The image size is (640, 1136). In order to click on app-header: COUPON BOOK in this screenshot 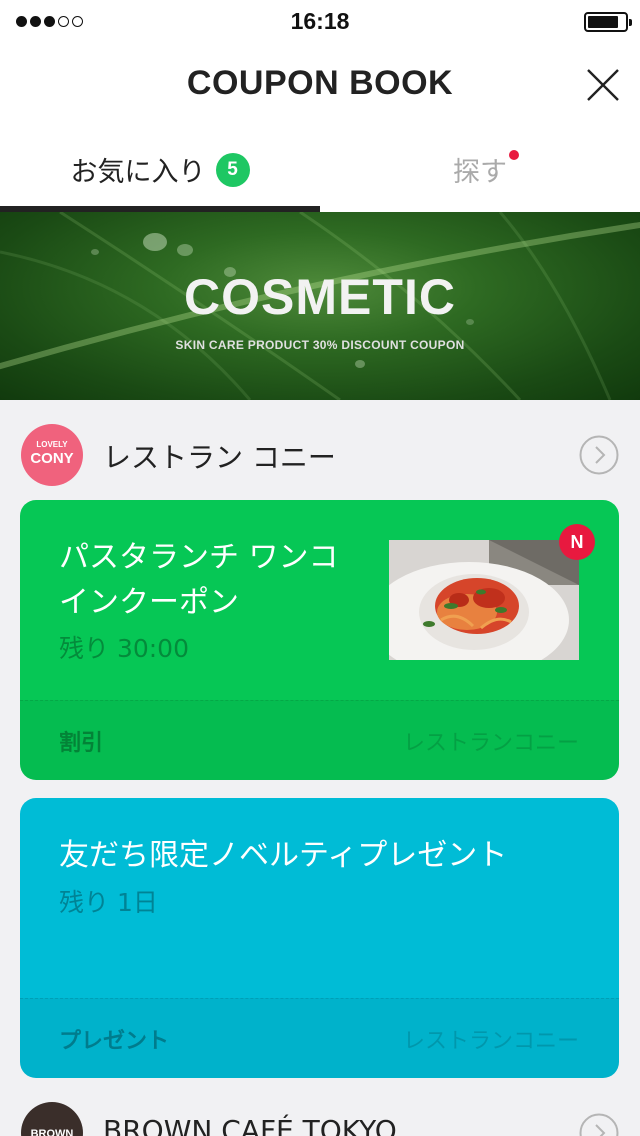, I will do `click(320, 86)`.